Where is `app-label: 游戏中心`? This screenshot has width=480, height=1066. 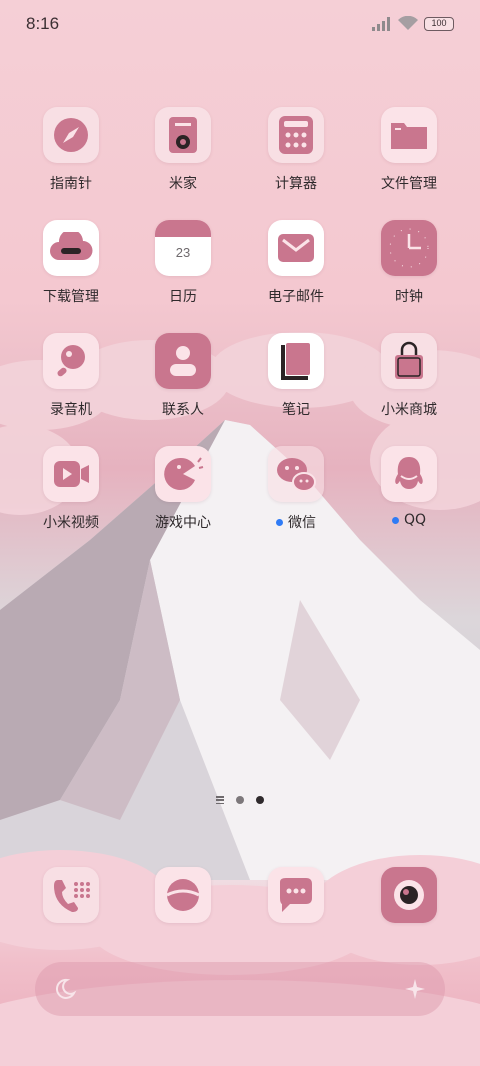
app-label: 游戏中心 is located at coordinates (183, 523).